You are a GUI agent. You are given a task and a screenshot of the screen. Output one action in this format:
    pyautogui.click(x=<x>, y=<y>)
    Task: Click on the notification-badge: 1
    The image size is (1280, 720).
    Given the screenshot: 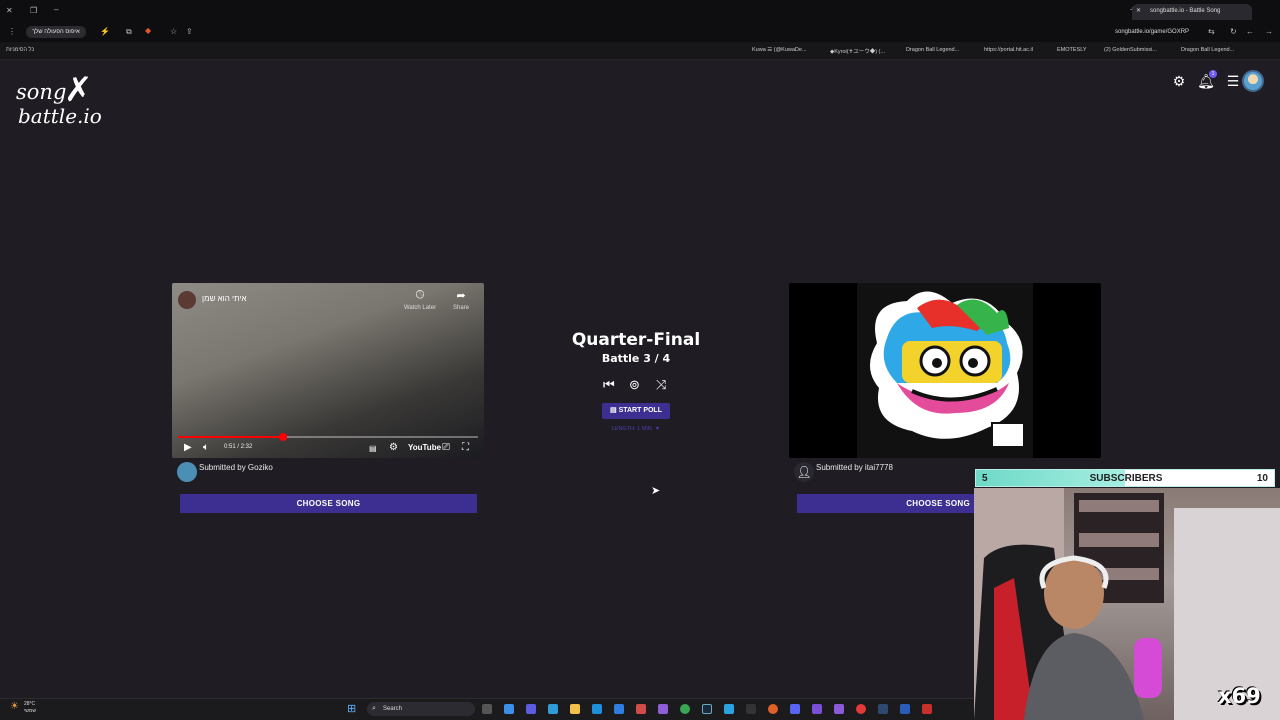 What is the action you would take?
    pyautogui.click(x=1213, y=74)
    